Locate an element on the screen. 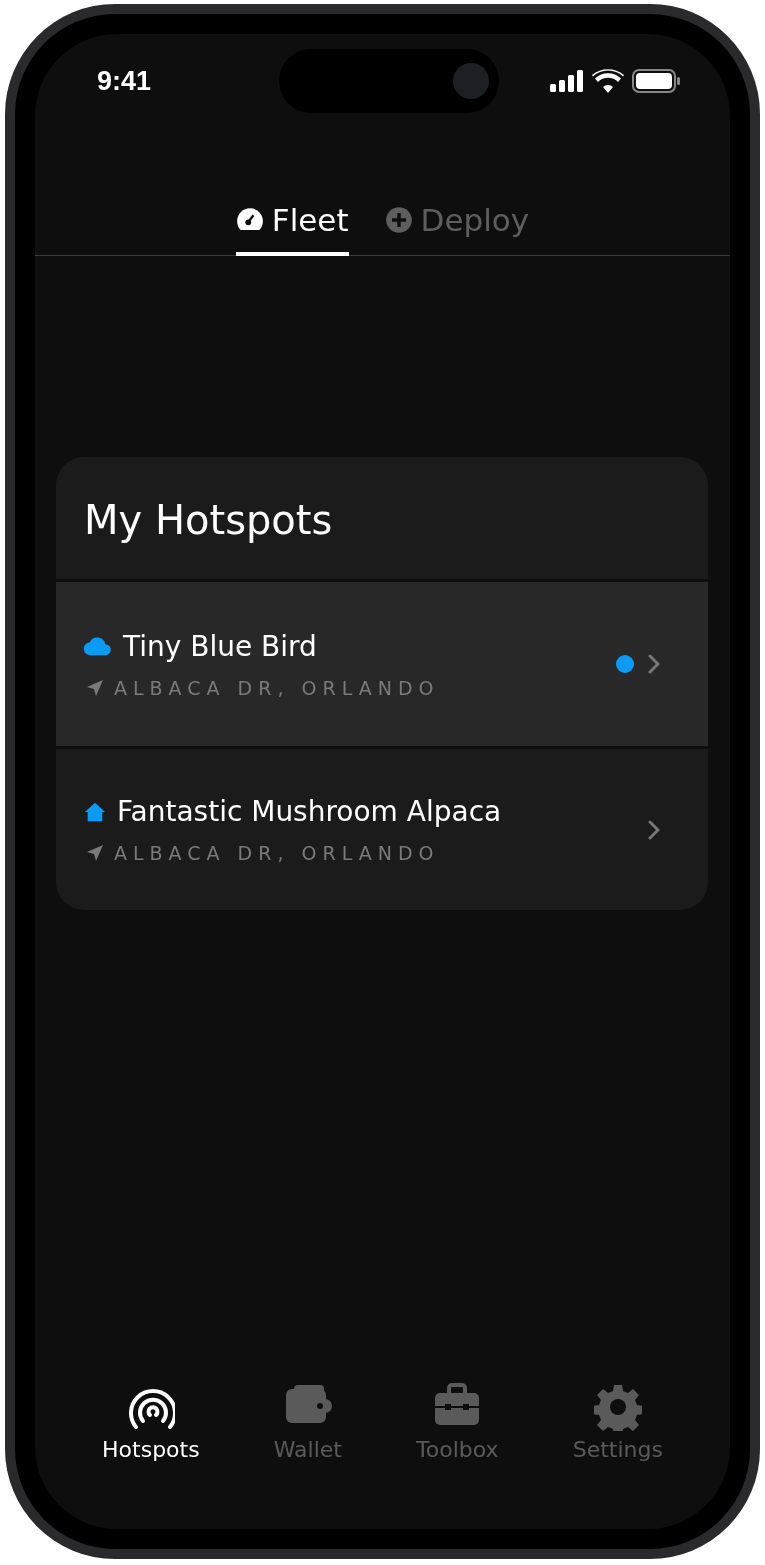 Image resolution: width=765 pixels, height=1565 pixels. gear-icon is located at coordinates (617, 1407).